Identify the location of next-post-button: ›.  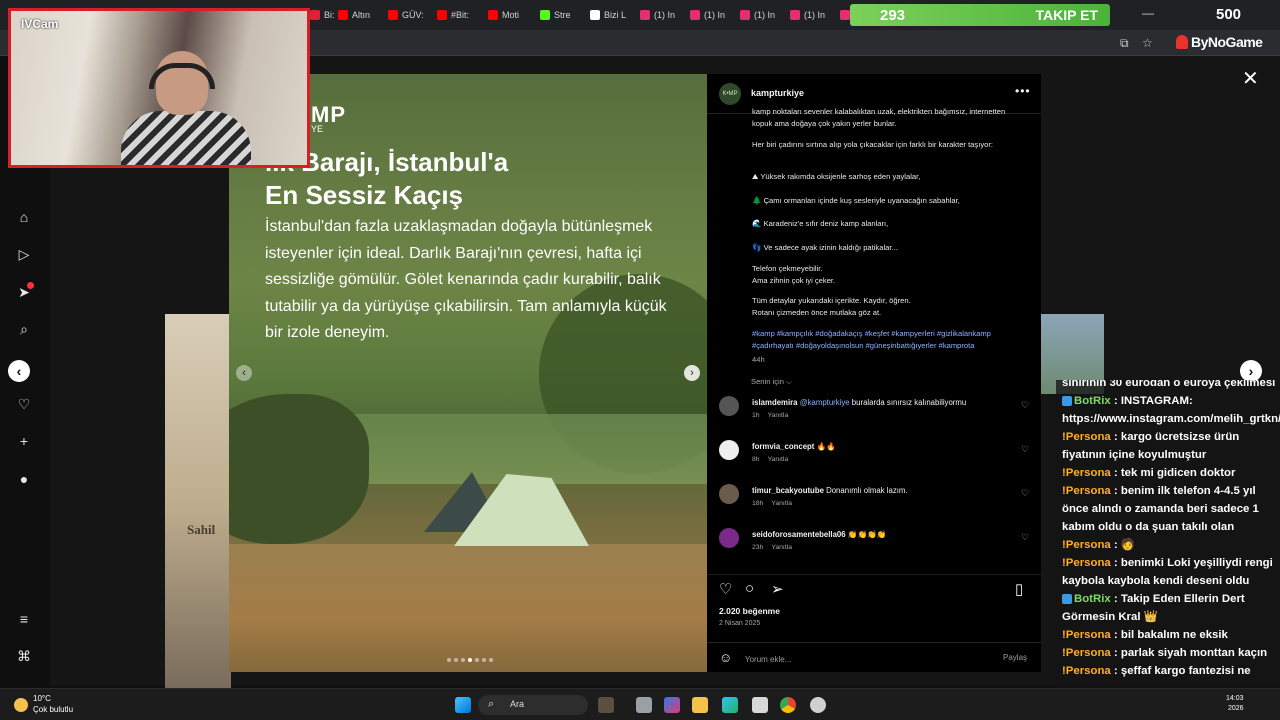
(1251, 371).